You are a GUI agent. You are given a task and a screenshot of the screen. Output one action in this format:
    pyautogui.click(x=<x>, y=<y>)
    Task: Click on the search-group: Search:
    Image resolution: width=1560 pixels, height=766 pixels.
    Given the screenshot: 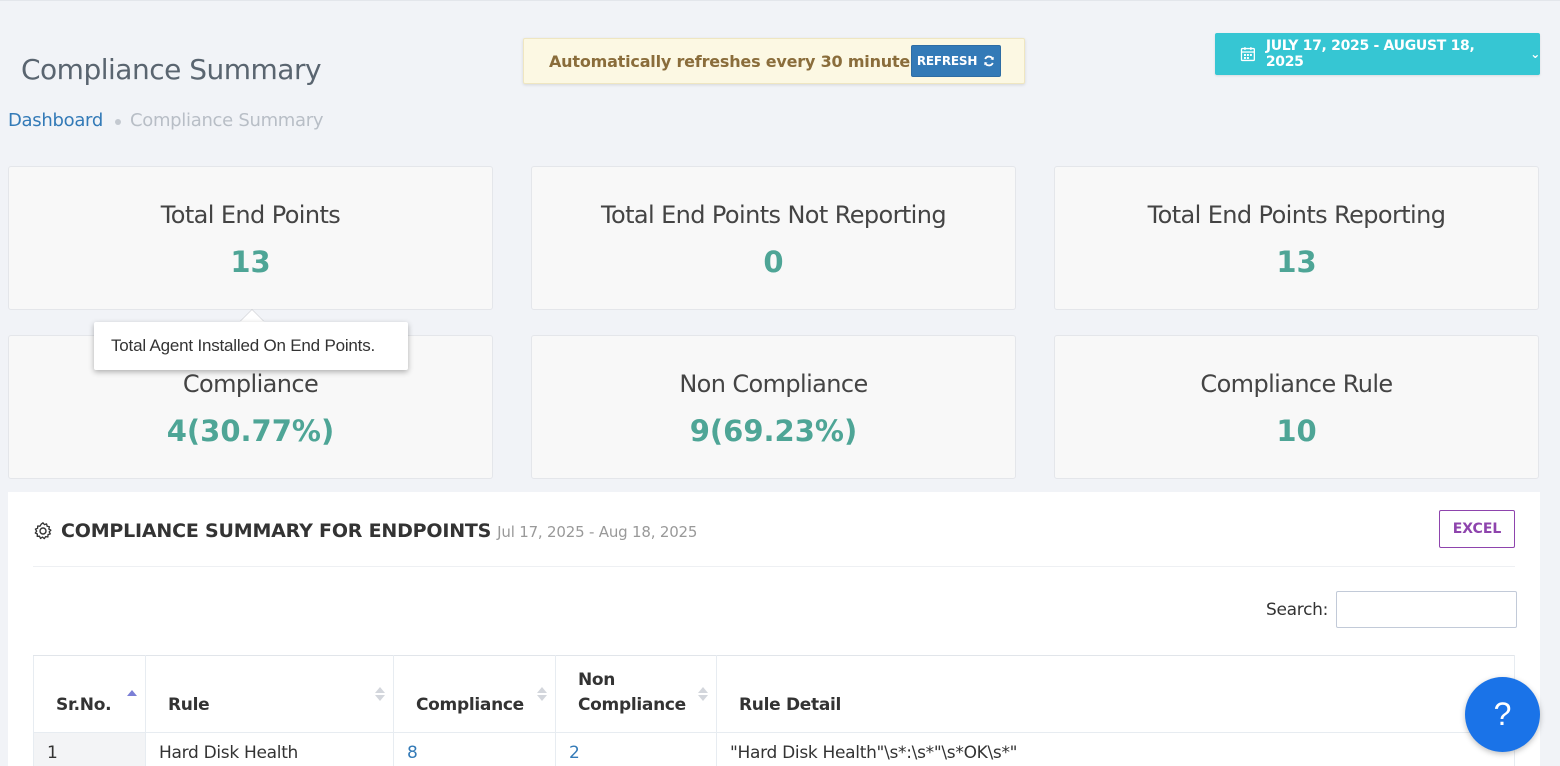 What is the action you would take?
    pyautogui.click(x=1392, y=609)
    